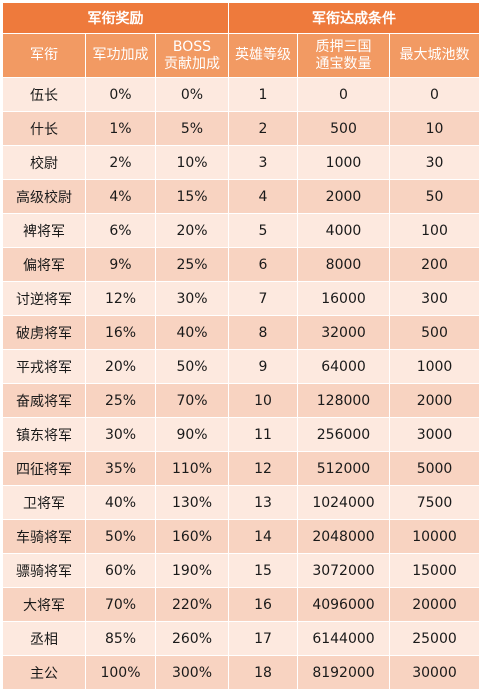 This screenshot has width=482, height=696. I want to click on cell-boss-bonus: 300%, so click(192, 672).